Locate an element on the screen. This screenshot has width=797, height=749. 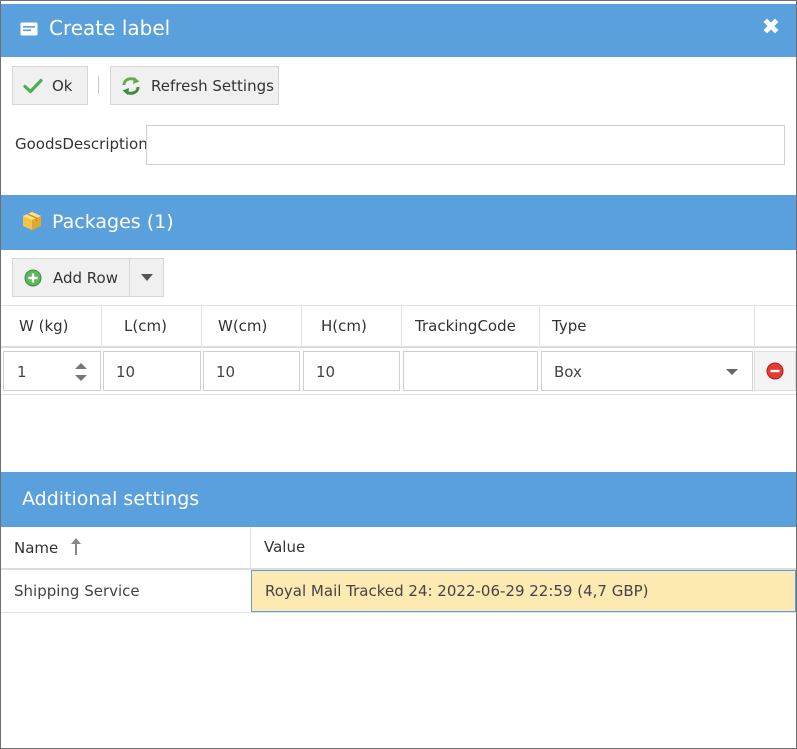
additional-grid-header: Name Value is located at coordinates (398, 548).